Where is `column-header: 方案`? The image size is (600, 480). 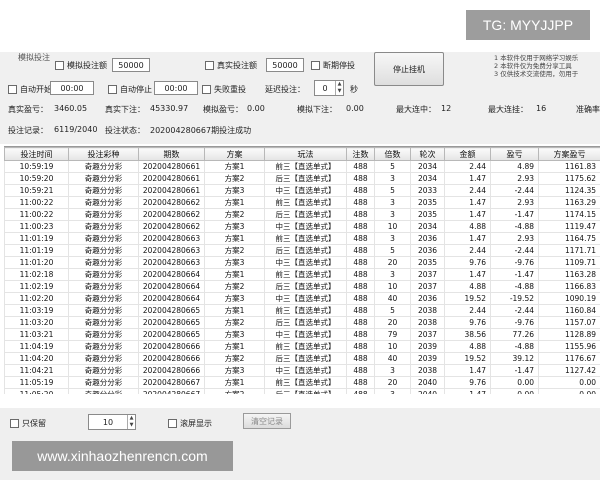 column-header: 方案 is located at coordinates (234, 154).